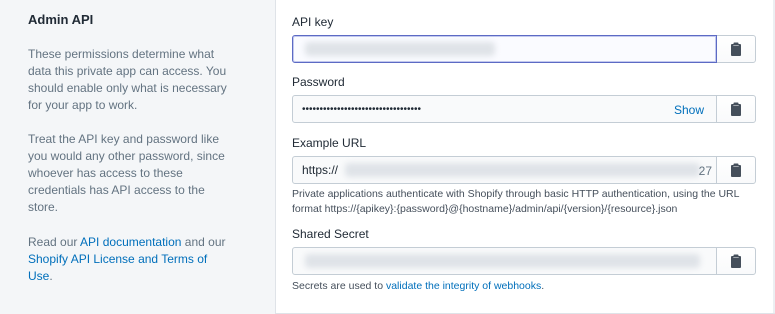 The image size is (775, 314). Describe the element at coordinates (318, 82) in the screenshot. I see `password-label: Password` at that location.